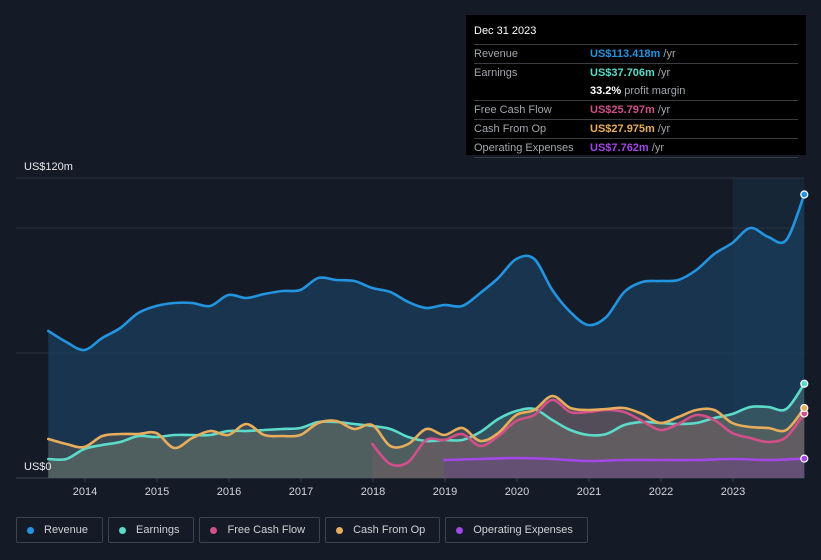 This screenshot has height=560, width=821. Describe the element at coordinates (158, 530) in the screenshot. I see `legend-label: Earnings` at that location.